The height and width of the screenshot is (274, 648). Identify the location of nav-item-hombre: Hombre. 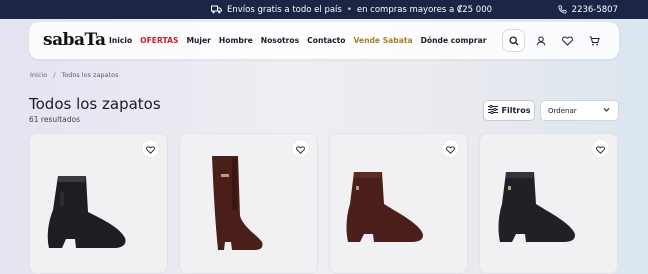
(236, 40).